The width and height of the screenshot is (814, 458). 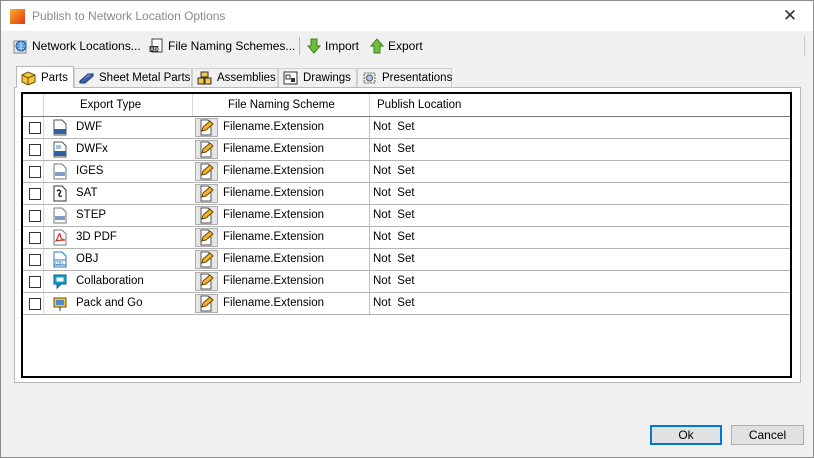 What do you see at coordinates (377, 46) in the screenshot?
I see `export-arrow-icon` at bounding box center [377, 46].